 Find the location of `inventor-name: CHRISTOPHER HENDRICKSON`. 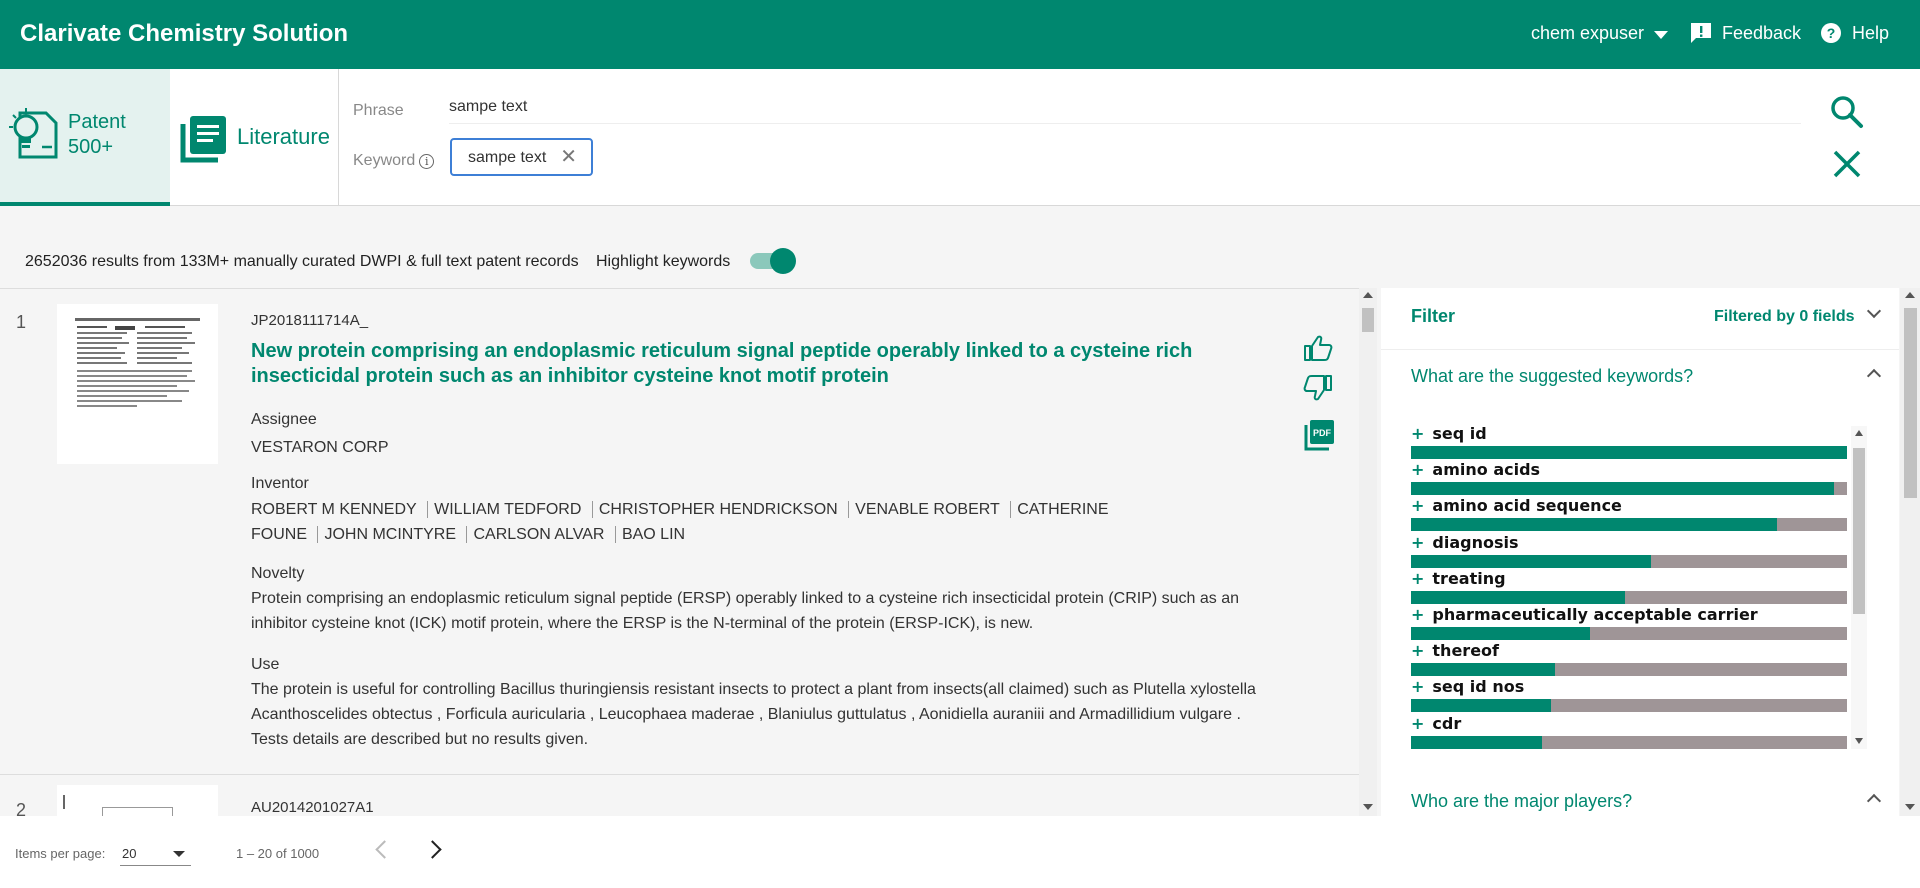

inventor-name: CHRISTOPHER HENDRICKSON is located at coordinates (717, 509).